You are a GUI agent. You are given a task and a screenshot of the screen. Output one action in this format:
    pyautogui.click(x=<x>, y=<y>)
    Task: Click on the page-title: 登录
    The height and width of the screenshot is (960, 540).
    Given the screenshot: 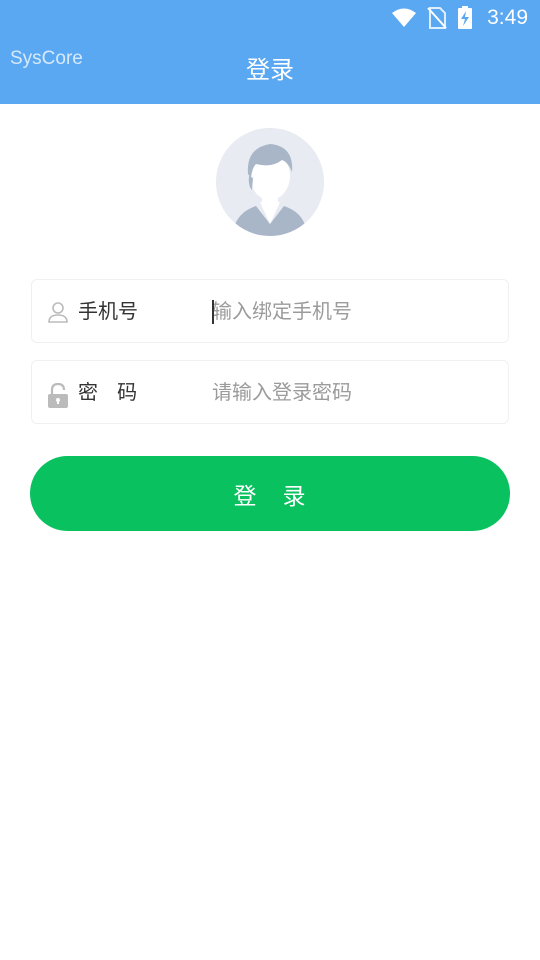 What is the action you would take?
    pyautogui.click(x=270, y=70)
    